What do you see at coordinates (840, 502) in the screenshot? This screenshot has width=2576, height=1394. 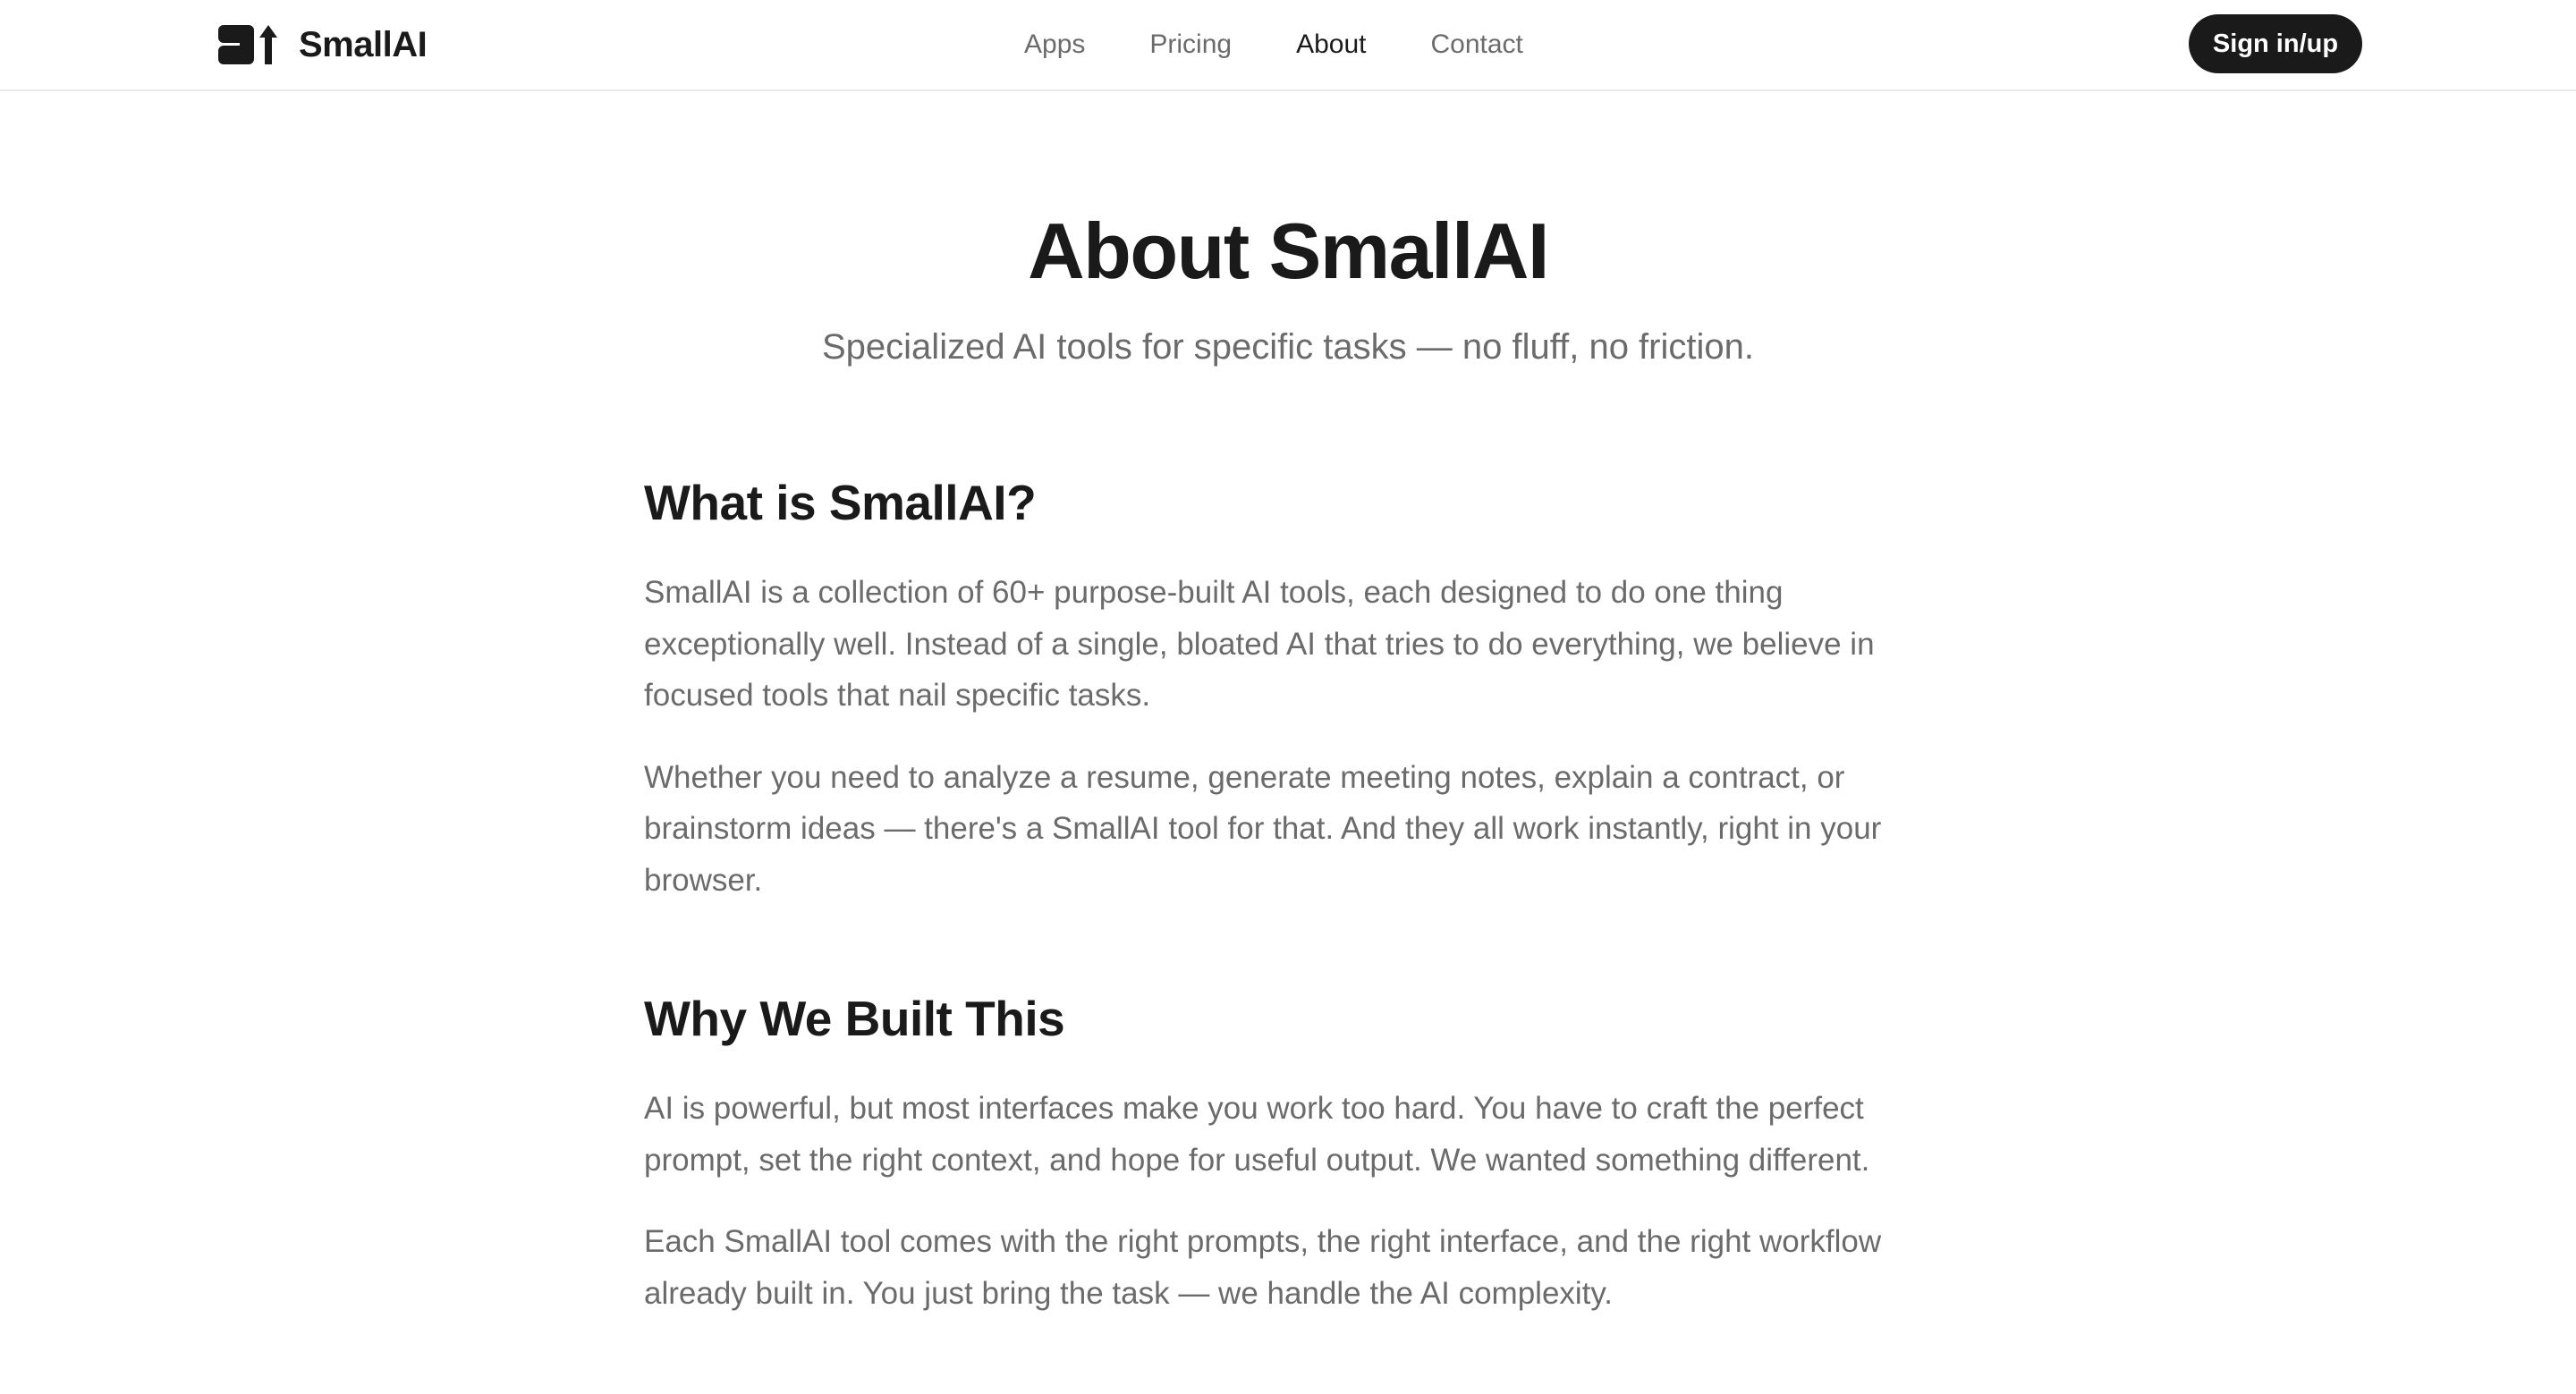 I see `section-heading: What is SmallAI?` at bounding box center [840, 502].